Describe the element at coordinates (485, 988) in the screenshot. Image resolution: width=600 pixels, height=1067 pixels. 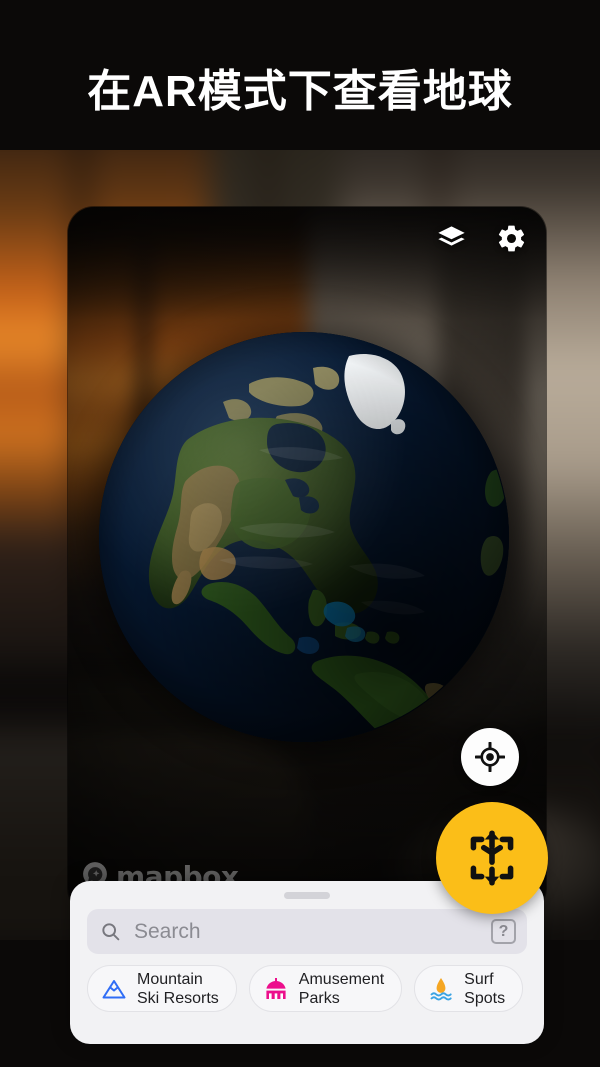
I see `chip-label: Surf Spots` at that location.